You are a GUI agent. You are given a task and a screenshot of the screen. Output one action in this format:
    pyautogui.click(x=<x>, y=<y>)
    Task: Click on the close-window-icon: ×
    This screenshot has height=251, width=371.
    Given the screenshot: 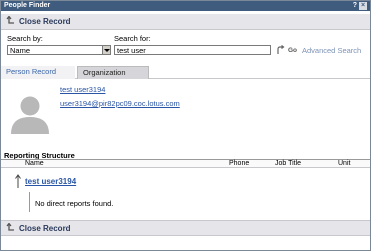 What is the action you would take?
    pyautogui.click(x=363, y=6)
    